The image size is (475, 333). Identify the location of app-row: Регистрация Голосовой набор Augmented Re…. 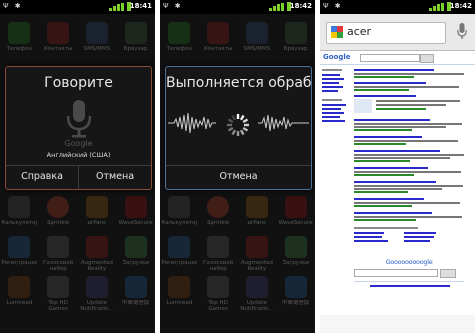
(77, 254).